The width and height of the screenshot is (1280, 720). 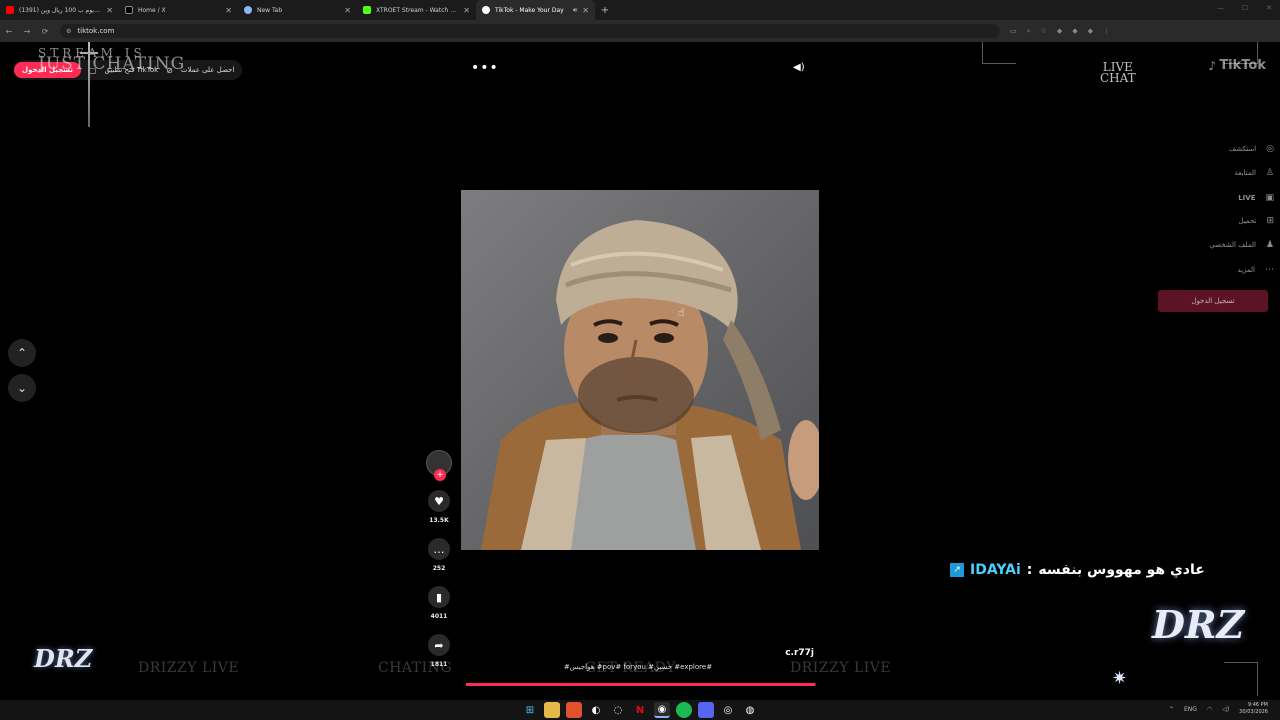 I want to click on windows-start-icon: ⊞, so click(x=530, y=710).